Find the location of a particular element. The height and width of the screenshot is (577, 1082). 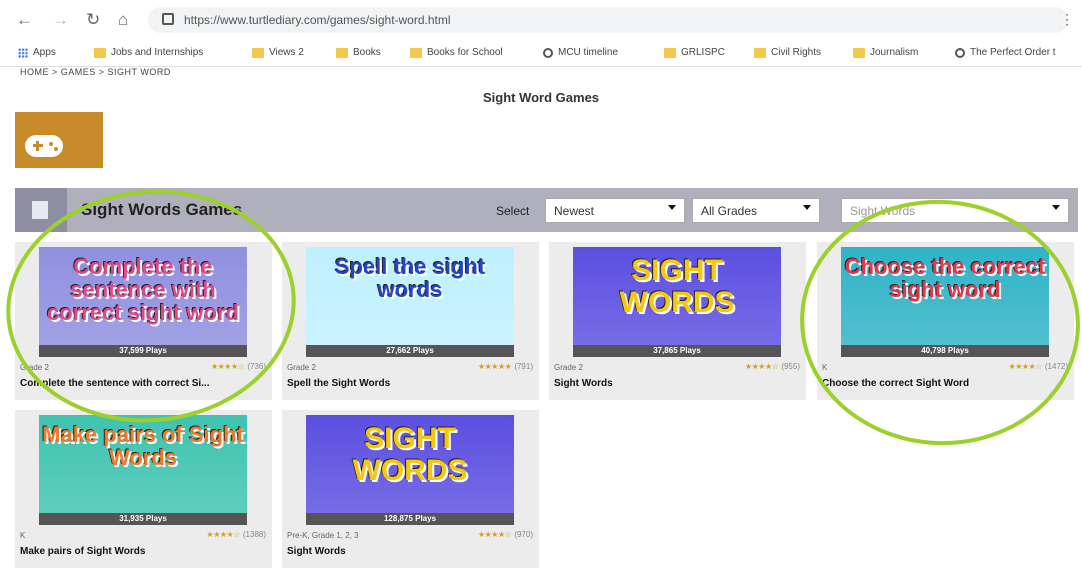

bookmark-civil-rights: Civil Rights is located at coordinates (787, 52).